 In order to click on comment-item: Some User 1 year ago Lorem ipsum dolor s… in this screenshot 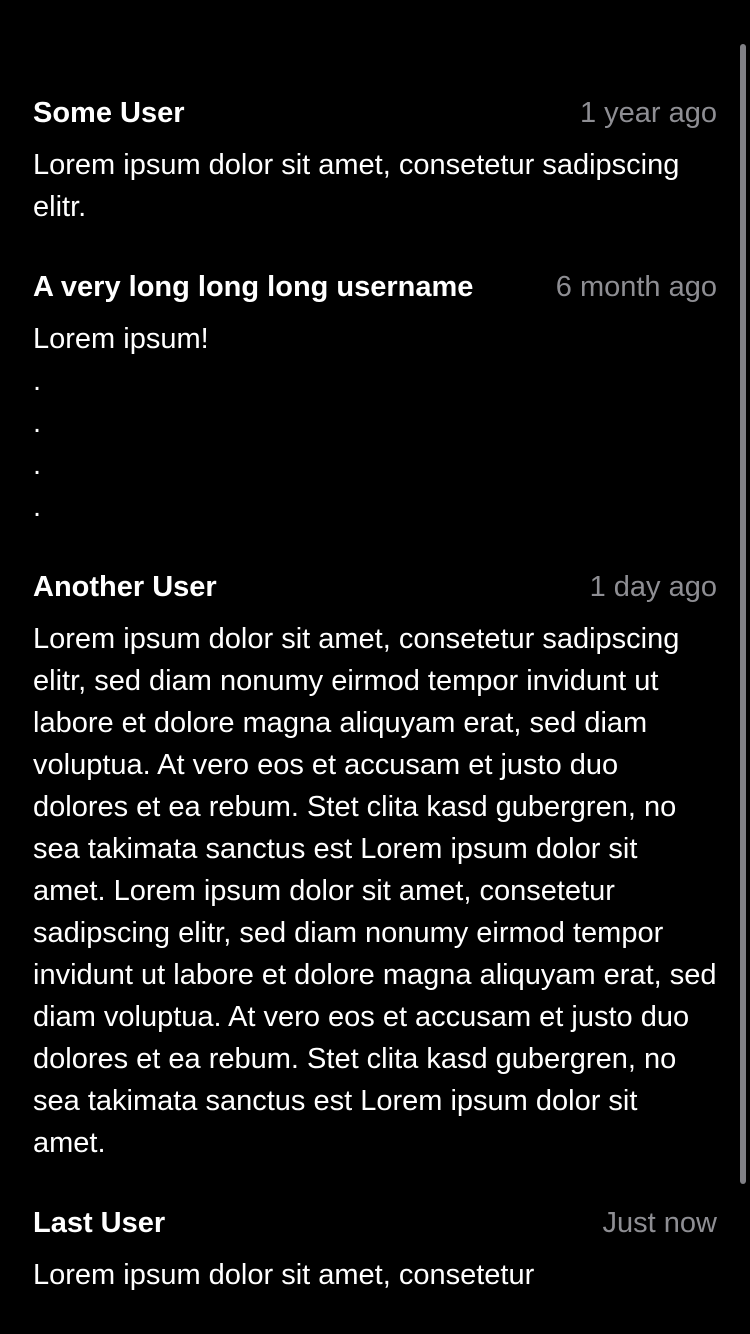, I will do `click(375, 159)`.